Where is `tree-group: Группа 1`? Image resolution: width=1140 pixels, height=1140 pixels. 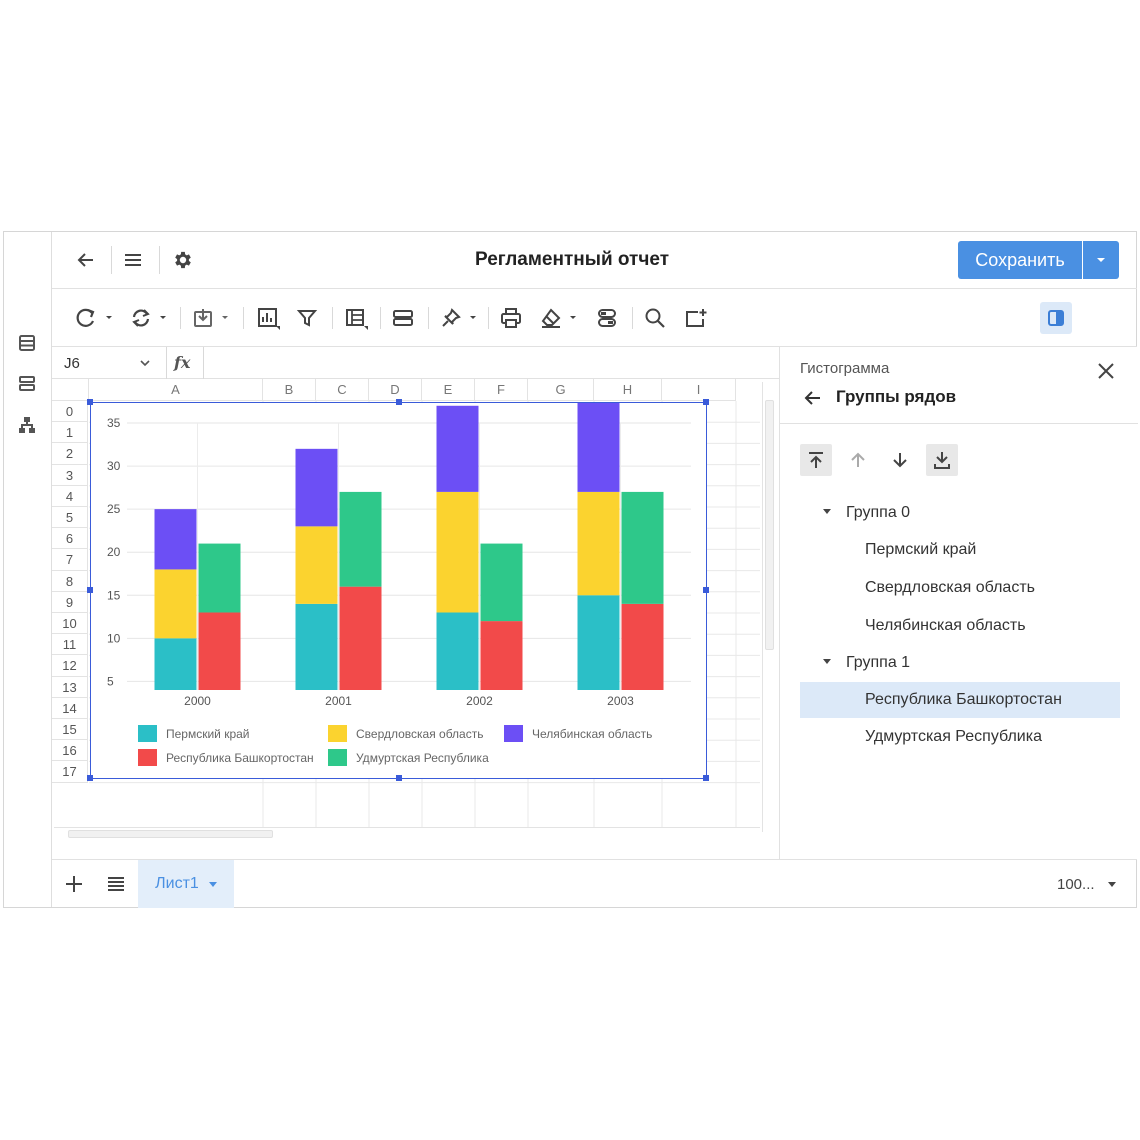
tree-group: Группа 1 is located at coordinates (960, 663).